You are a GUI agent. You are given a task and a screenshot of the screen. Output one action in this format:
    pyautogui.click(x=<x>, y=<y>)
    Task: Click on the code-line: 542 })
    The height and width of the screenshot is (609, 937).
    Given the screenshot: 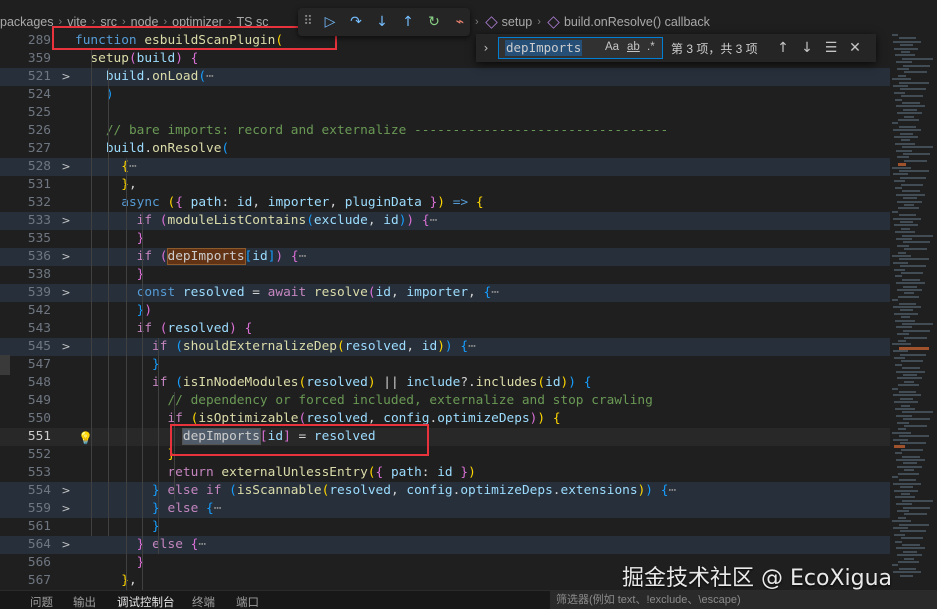 What is the action you would take?
    pyautogui.click(x=445, y=311)
    